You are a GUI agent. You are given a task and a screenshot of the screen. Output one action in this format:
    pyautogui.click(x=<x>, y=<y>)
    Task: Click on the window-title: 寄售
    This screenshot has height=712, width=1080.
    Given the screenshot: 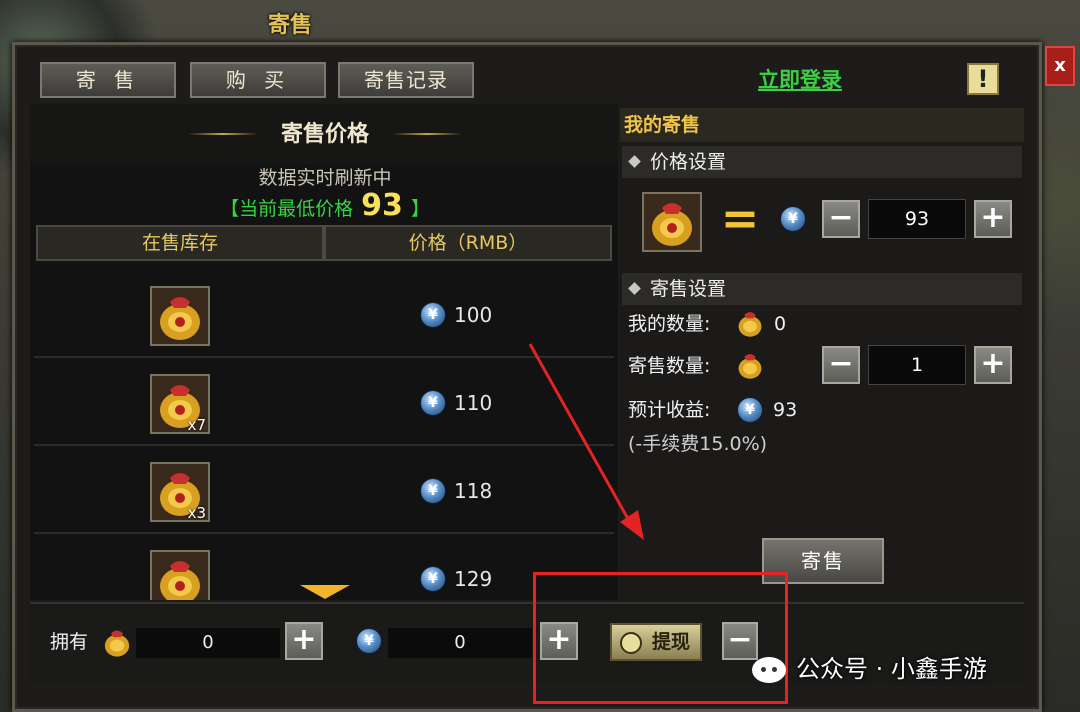 What is the action you would take?
    pyautogui.click(x=289, y=25)
    